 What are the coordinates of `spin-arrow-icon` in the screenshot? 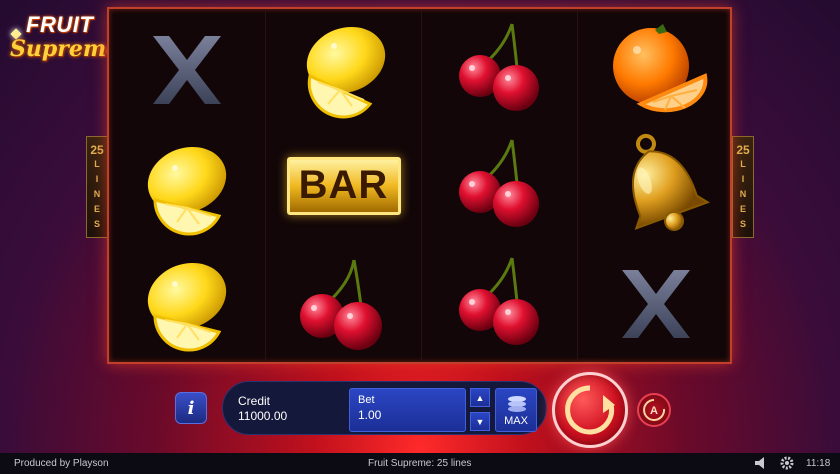 It's located at (590, 410).